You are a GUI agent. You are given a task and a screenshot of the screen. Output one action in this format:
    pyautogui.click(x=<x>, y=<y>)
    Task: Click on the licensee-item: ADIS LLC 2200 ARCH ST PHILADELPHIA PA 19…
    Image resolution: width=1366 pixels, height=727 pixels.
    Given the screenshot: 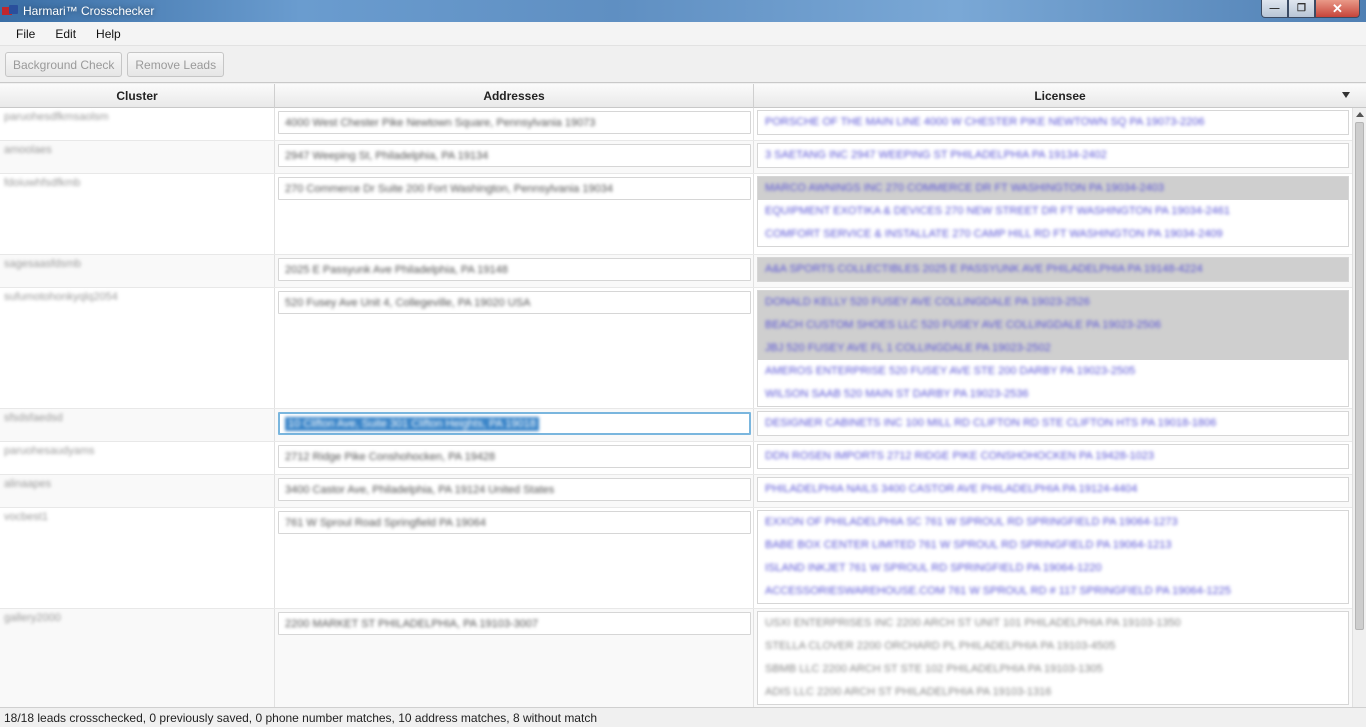 What is the action you would take?
    pyautogui.click(x=1053, y=692)
    